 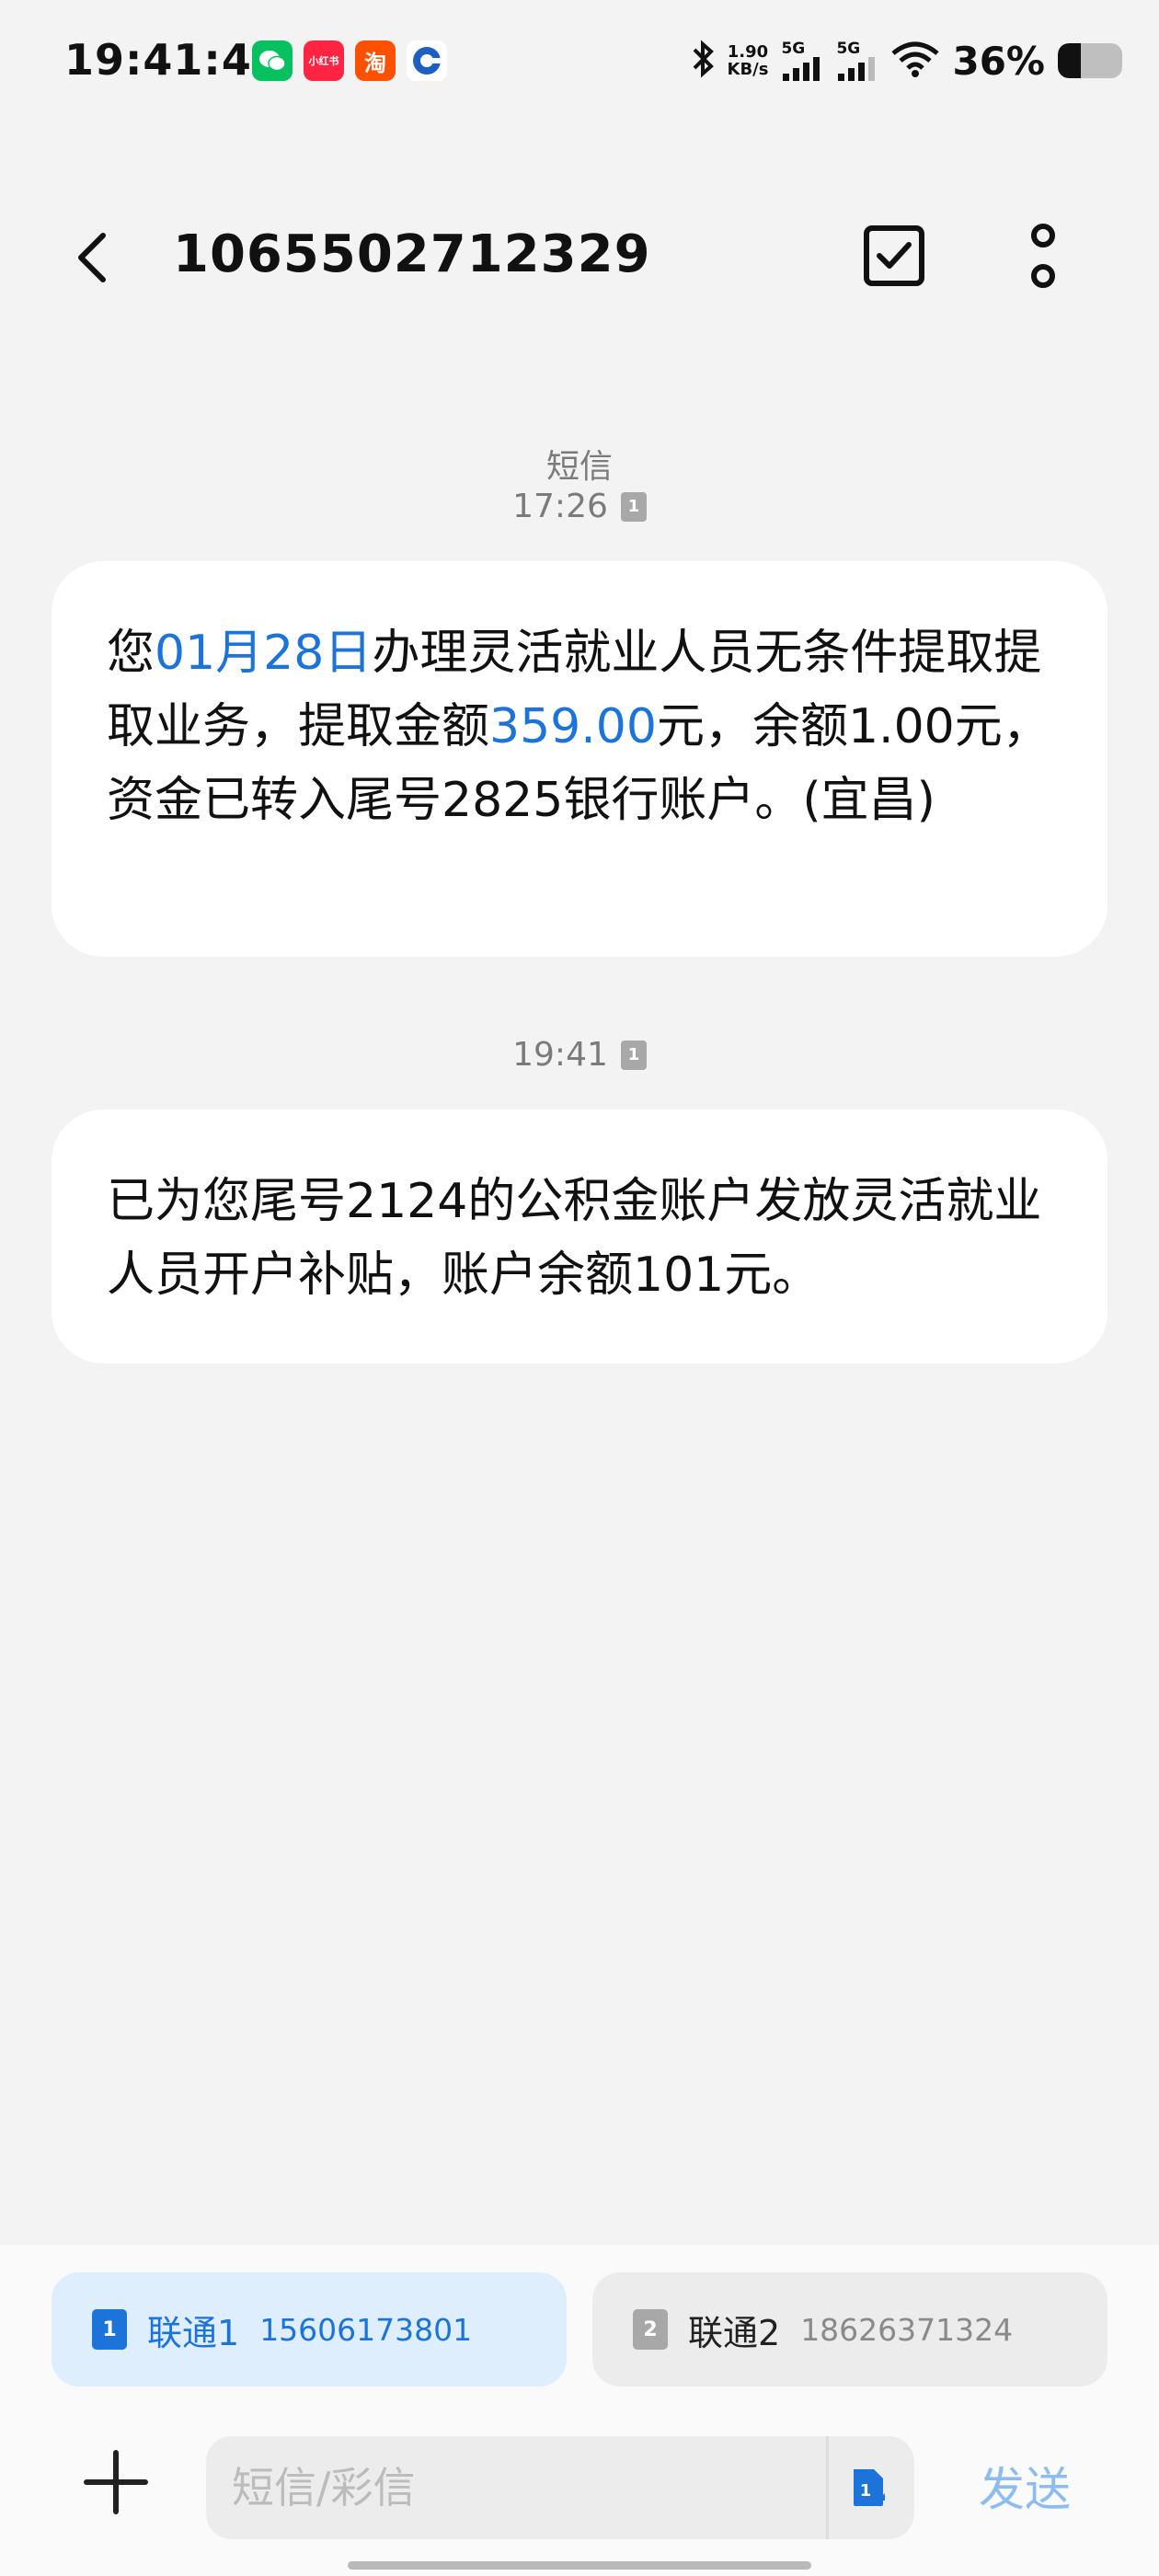 I want to click on sim-switch-button: 1, so click(x=868, y=2487).